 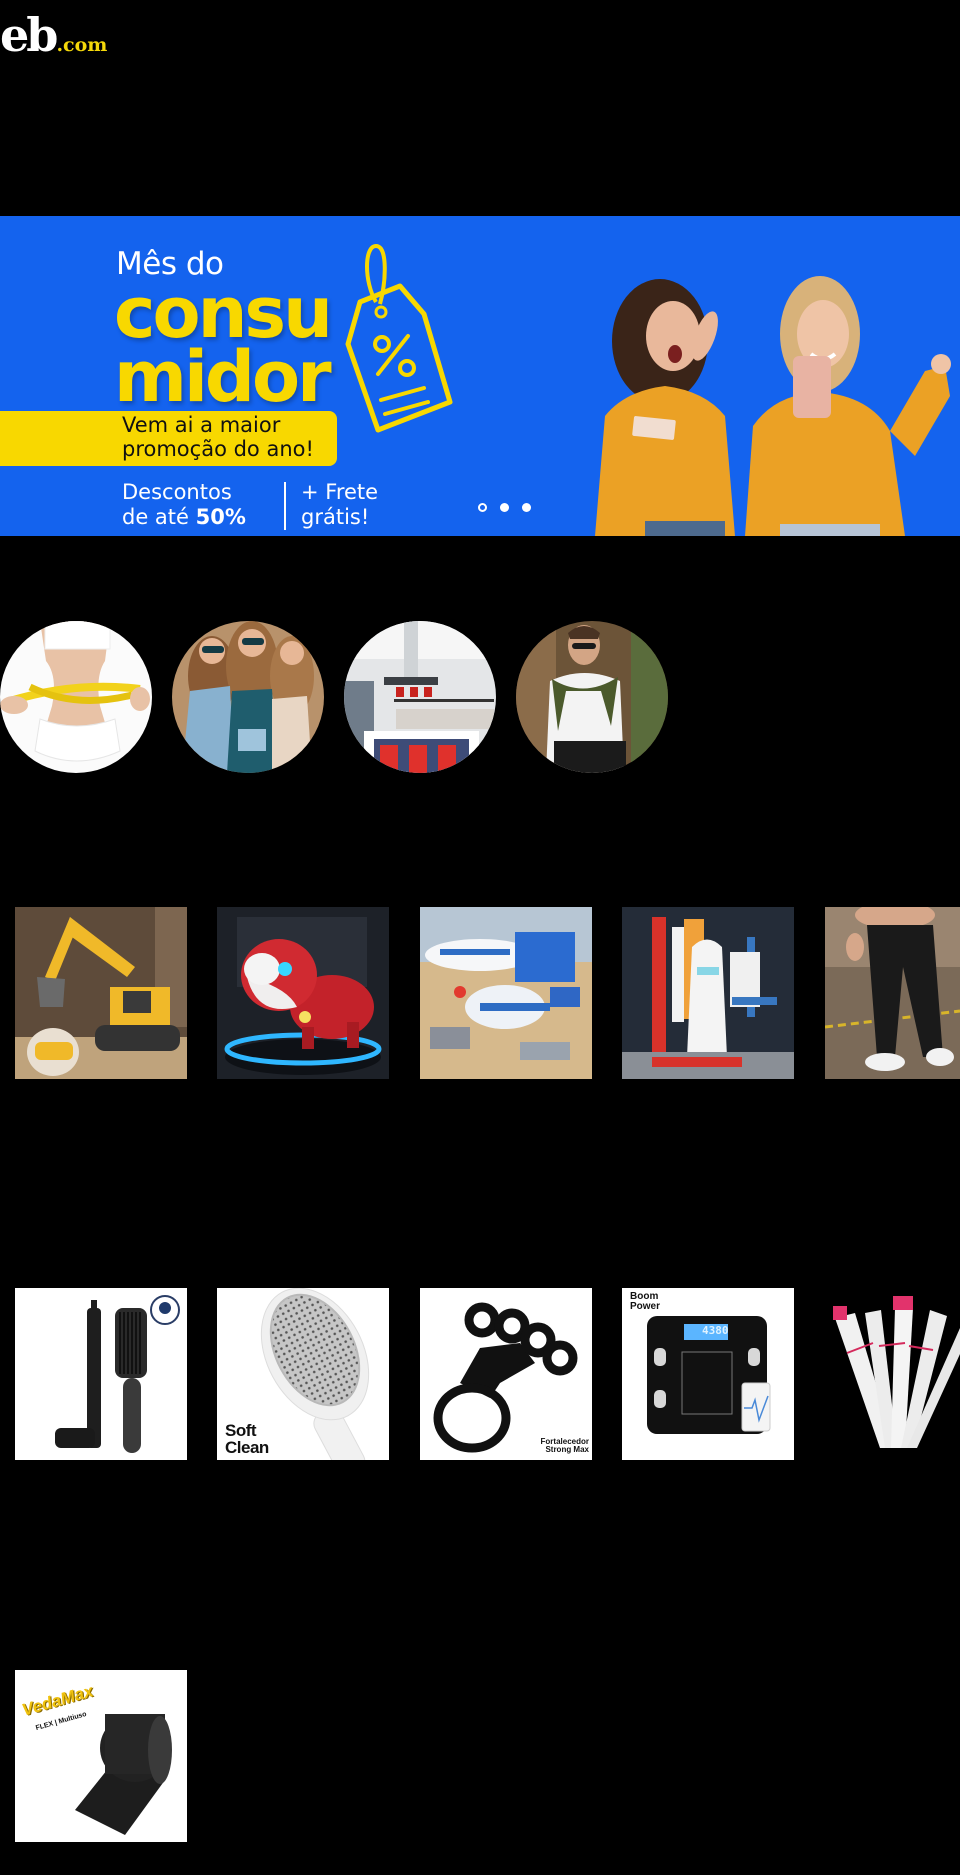 I want to click on product-finger-strengthener: Fortalecedor Strong Max, so click(x=506, y=1374).